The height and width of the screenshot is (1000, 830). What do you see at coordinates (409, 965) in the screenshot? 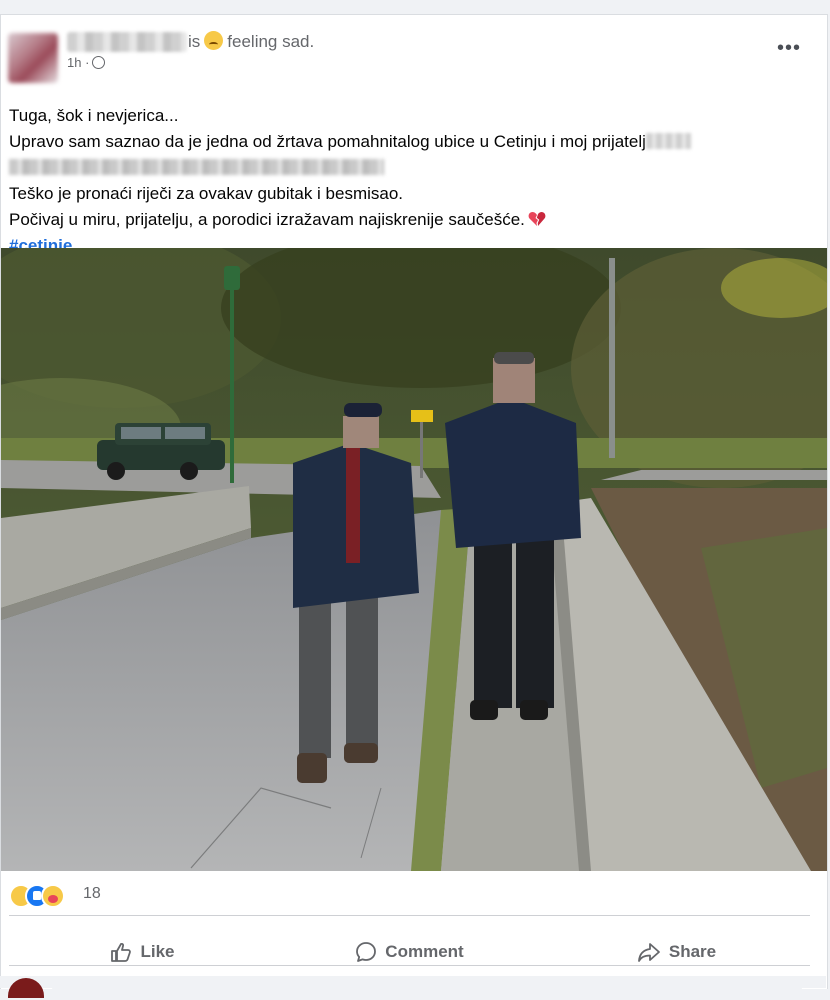
I see `divider-bottom` at bounding box center [409, 965].